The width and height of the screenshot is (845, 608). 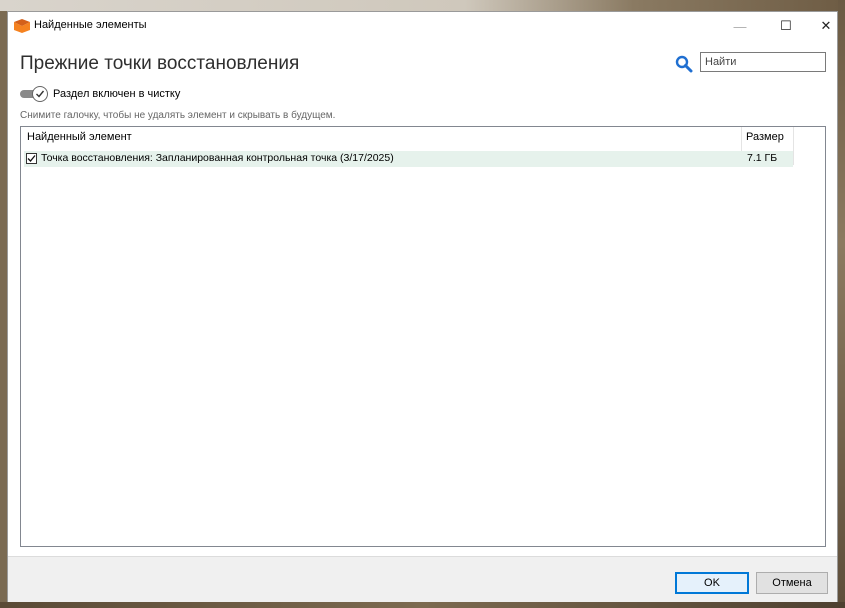 What do you see at coordinates (841, 304) in the screenshot?
I see `desktop-background-right` at bounding box center [841, 304].